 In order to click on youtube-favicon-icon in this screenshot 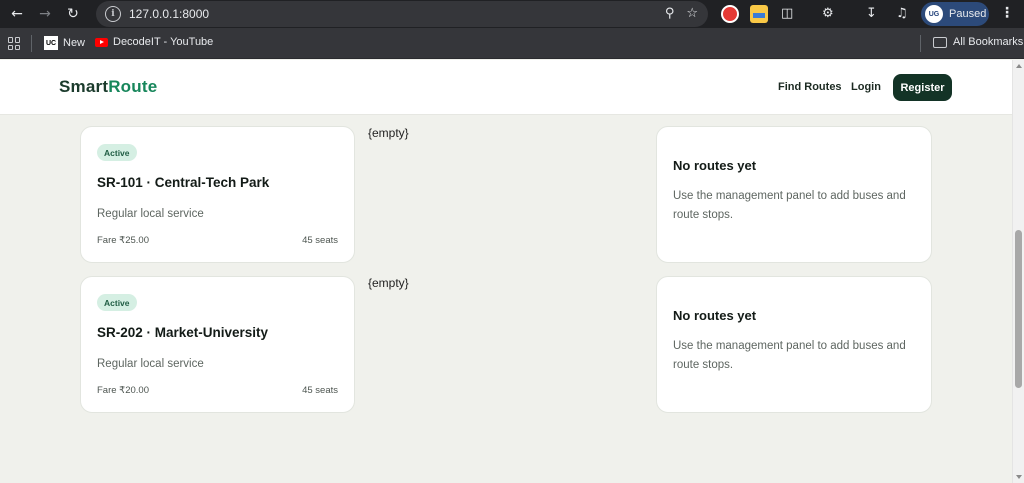, I will do `click(101, 42)`.